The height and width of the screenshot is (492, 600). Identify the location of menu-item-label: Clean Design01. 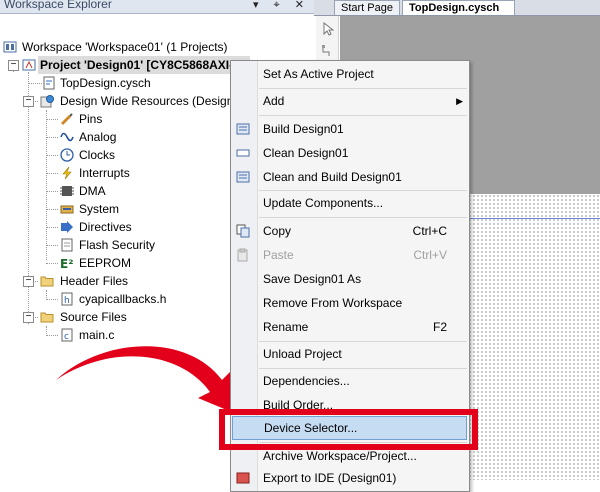
(306, 153).